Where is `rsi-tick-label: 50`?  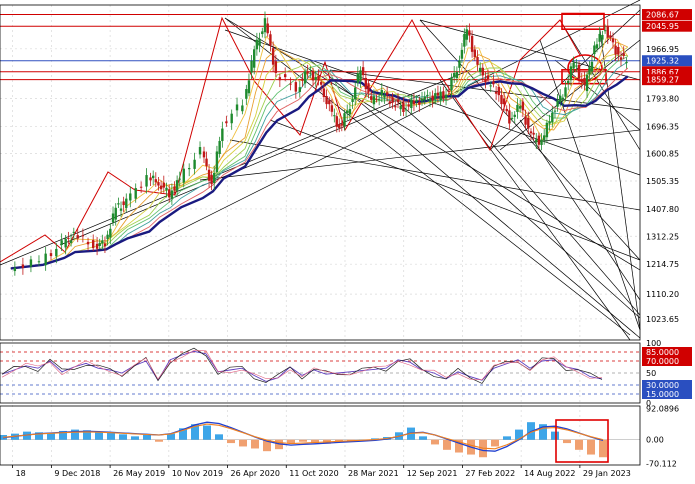
rsi-tick-label: 50 is located at coordinates (651, 373).